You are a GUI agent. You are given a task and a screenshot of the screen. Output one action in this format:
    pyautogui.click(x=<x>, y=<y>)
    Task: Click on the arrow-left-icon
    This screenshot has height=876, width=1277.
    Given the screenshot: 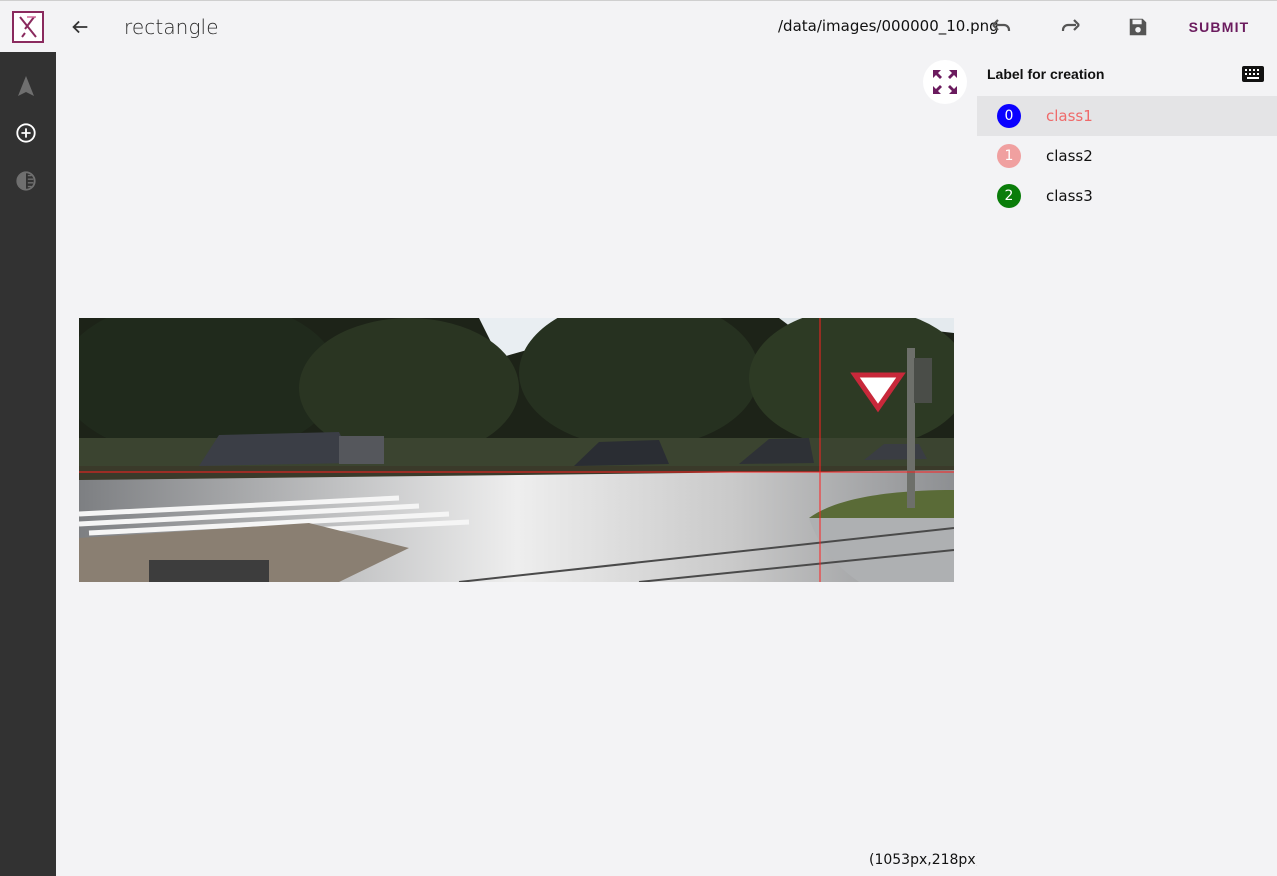 What is the action you would take?
    pyautogui.click(x=80, y=27)
    